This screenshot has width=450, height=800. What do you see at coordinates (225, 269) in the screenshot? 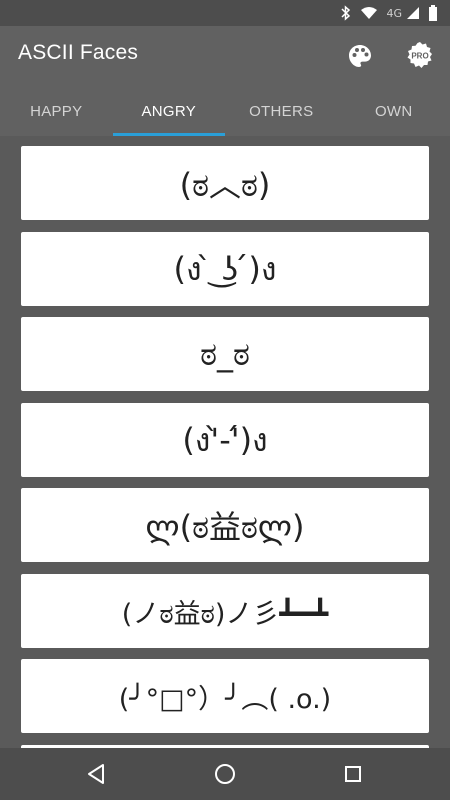
I see `face-card: (ง ̀ ͜ʖ ́)ง` at bounding box center [225, 269].